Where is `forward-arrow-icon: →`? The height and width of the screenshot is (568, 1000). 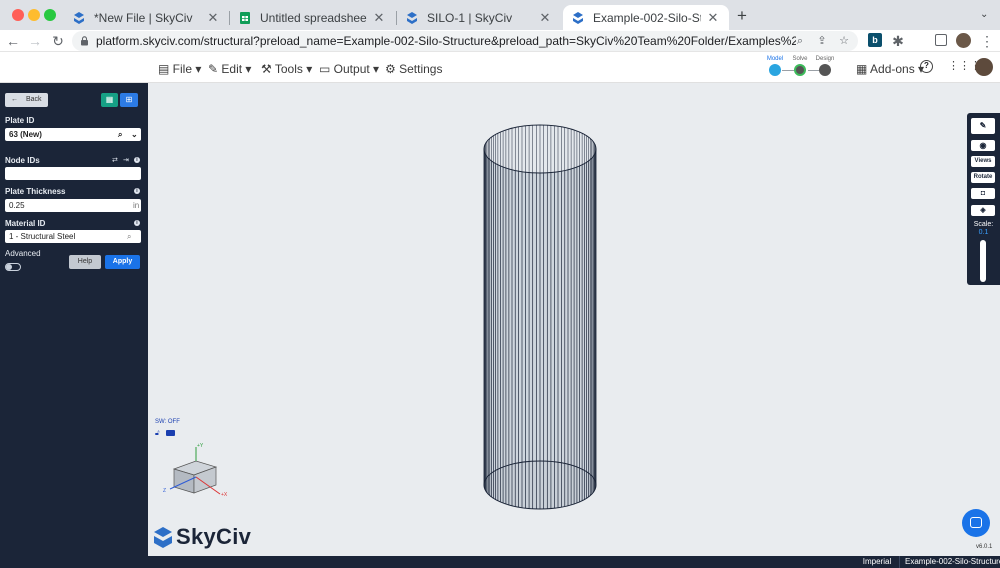
forward-arrow-icon: → is located at coordinates (35, 41).